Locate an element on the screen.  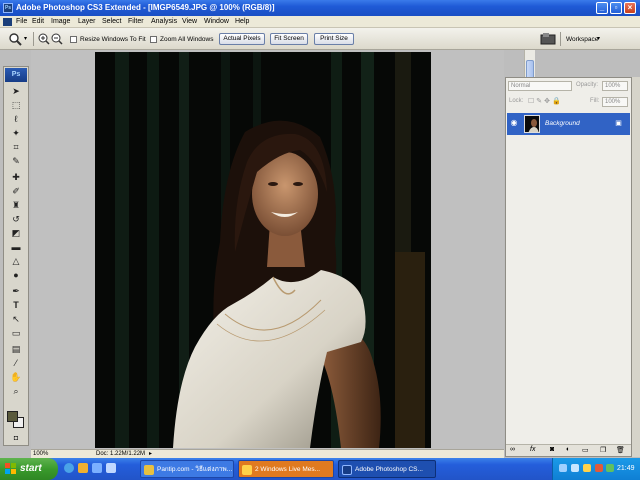
move-tool-icon: ➤ is located at coordinates (16, 91).